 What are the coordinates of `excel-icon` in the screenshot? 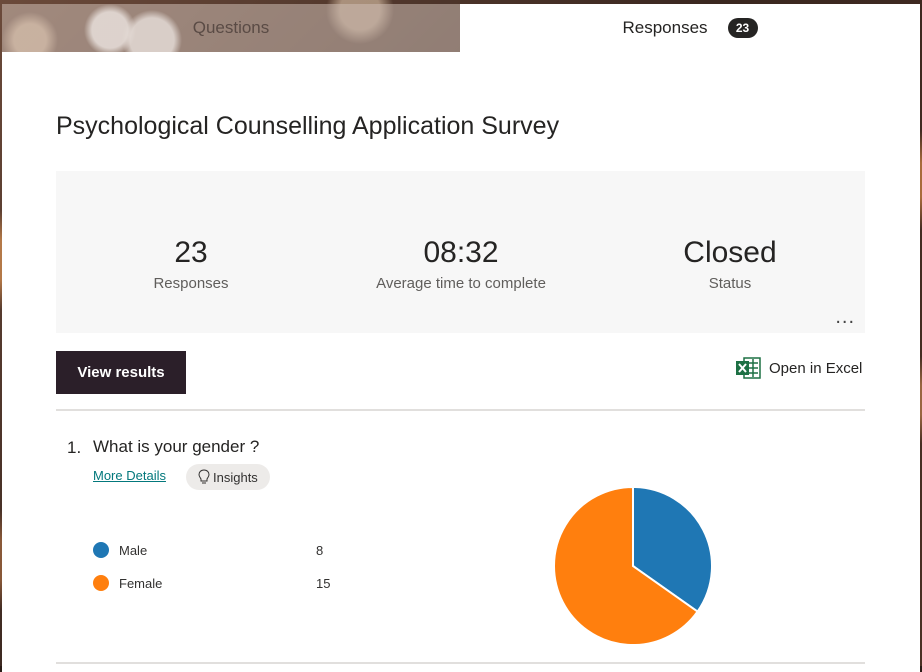 It's located at (748, 368).